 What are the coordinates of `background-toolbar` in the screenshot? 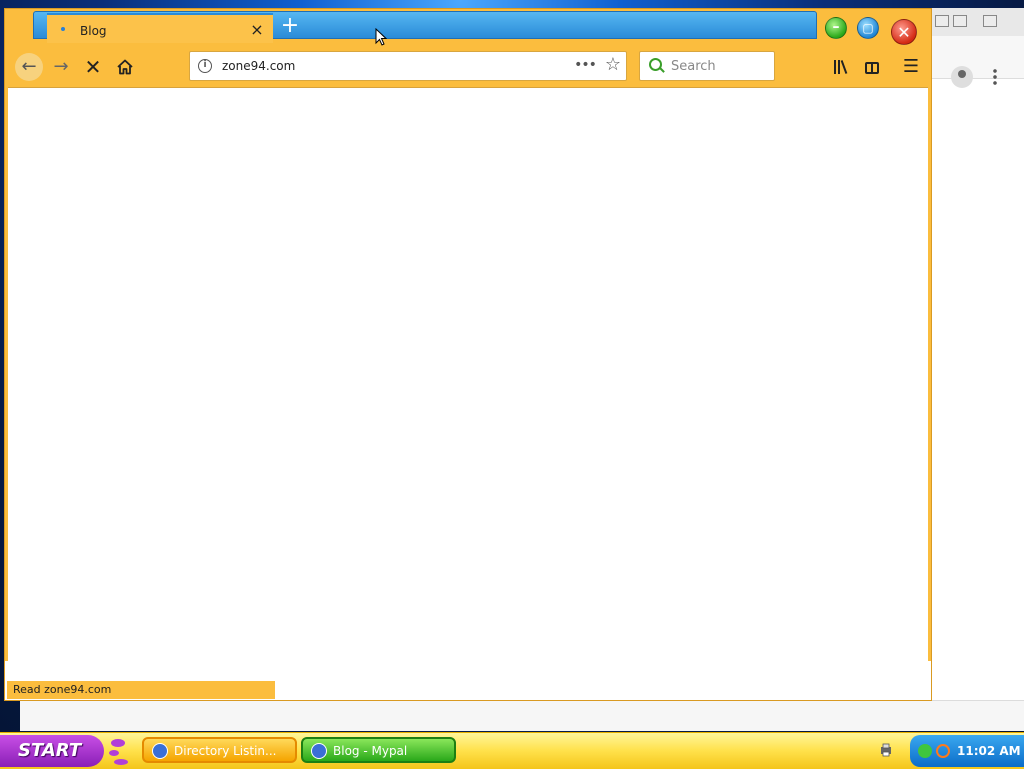 It's located at (977, 57).